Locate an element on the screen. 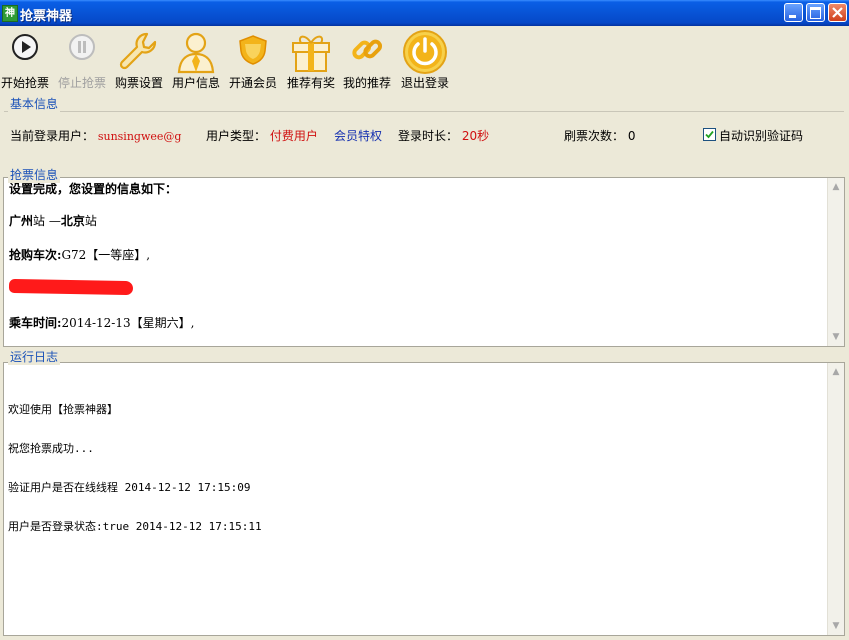  ticket-route: 广州站 —北京站 is located at coordinates (53, 220).